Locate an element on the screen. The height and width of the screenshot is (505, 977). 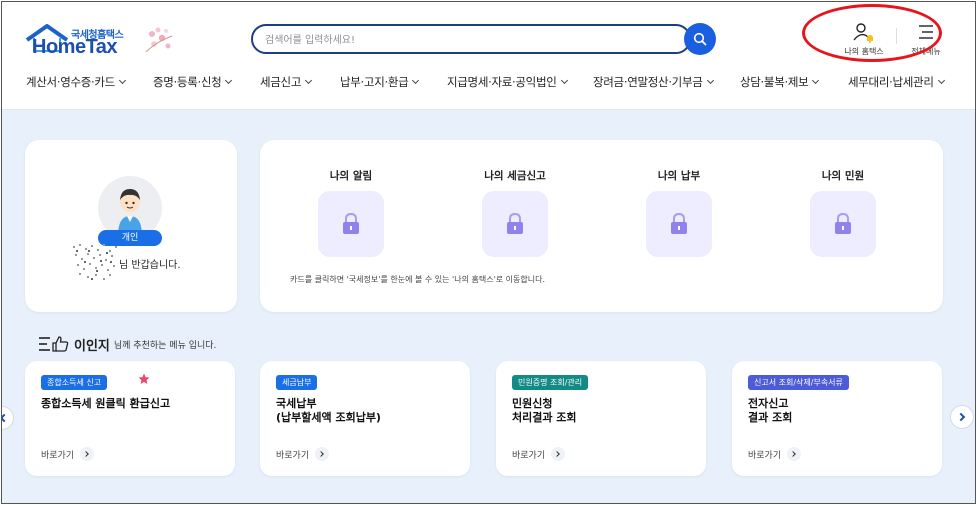
nav-item-consulting: 상담·불복·제보 is located at coordinates (780, 82).